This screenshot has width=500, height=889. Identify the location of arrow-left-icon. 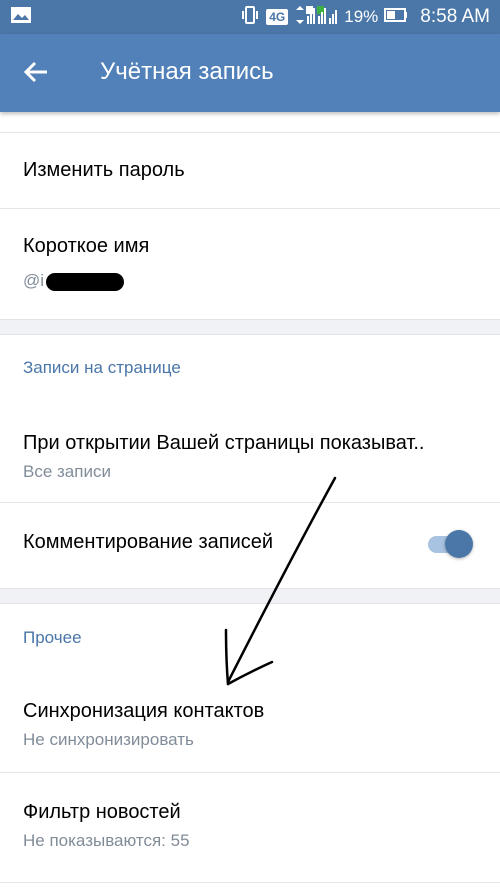
(36, 74).